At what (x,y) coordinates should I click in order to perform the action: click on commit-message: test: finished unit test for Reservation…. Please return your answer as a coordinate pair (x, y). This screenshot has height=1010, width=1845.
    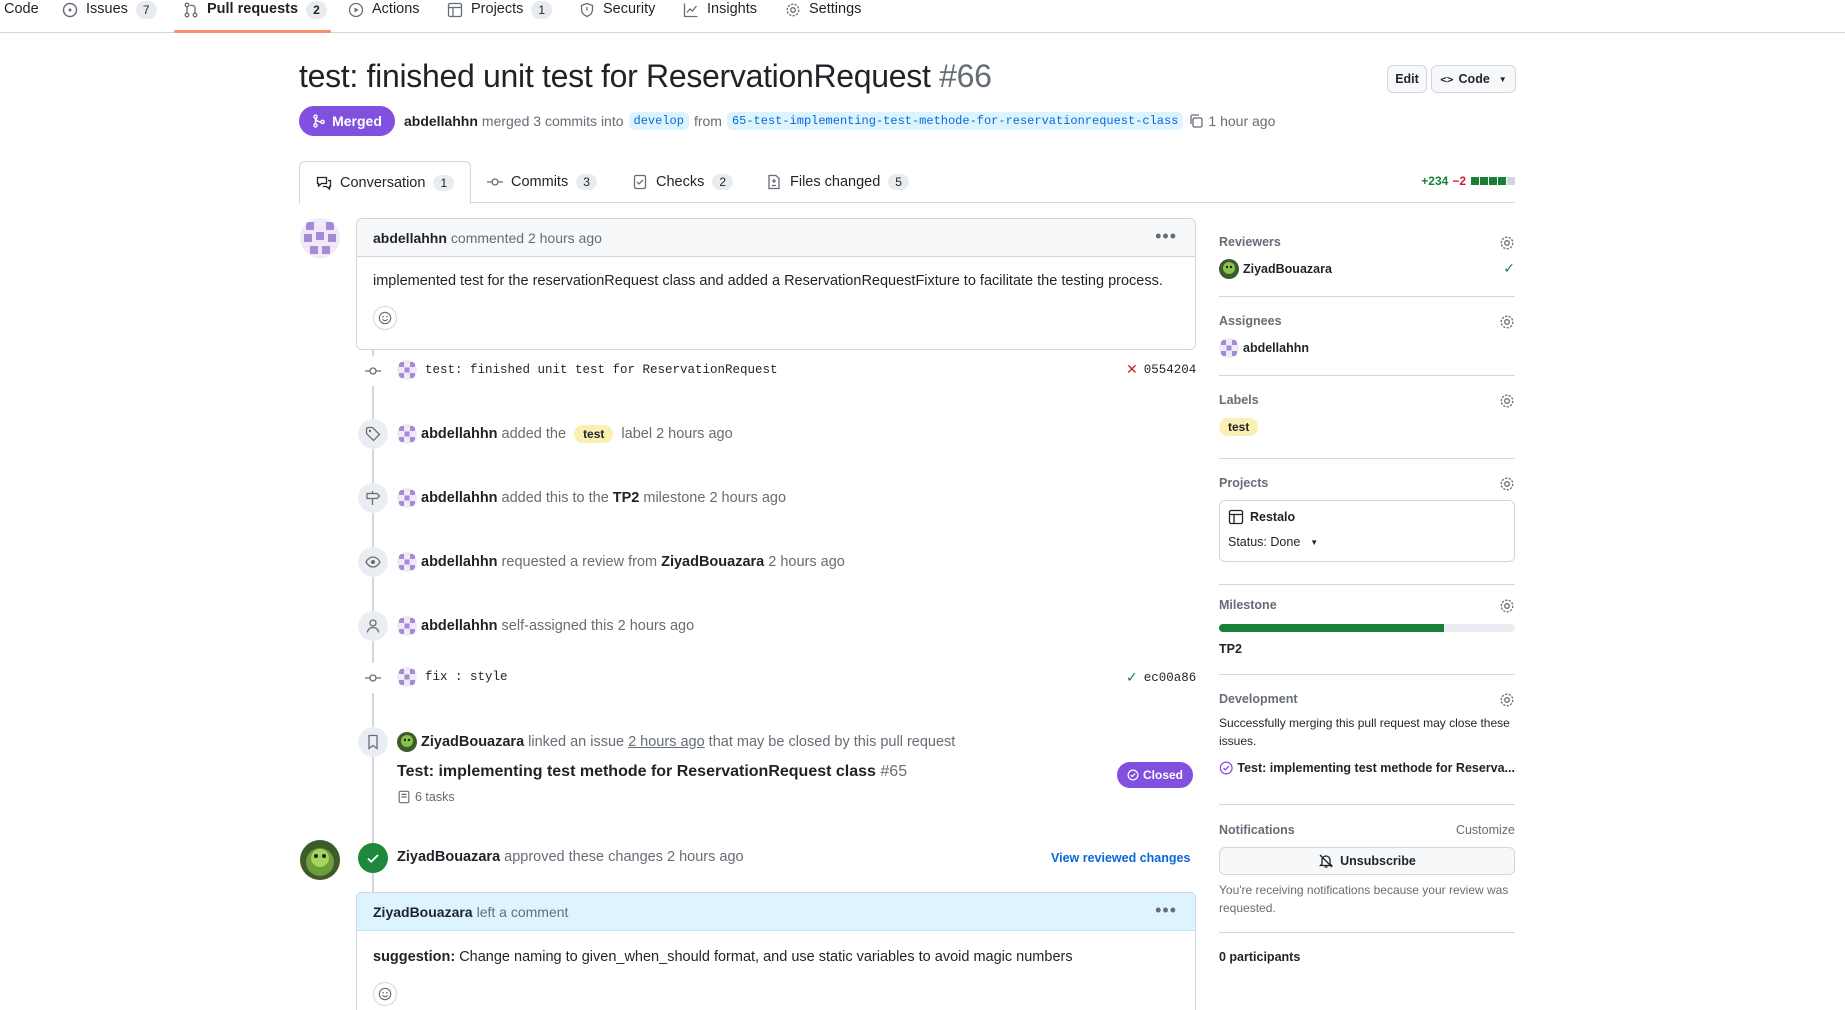
    Looking at the image, I should click on (601, 370).